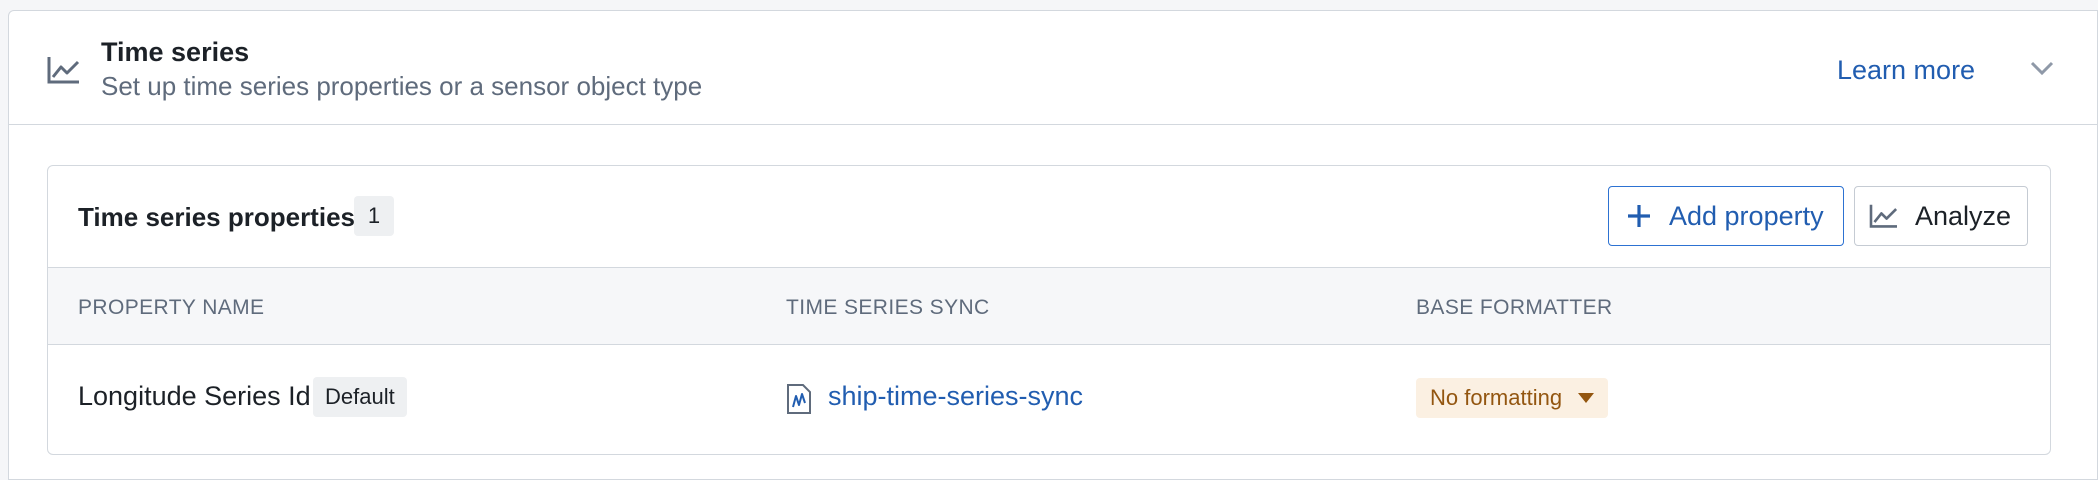  Describe the element at coordinates (1906, 70) in the screenshot. I see `learn-more-link: Learn more` at that location.